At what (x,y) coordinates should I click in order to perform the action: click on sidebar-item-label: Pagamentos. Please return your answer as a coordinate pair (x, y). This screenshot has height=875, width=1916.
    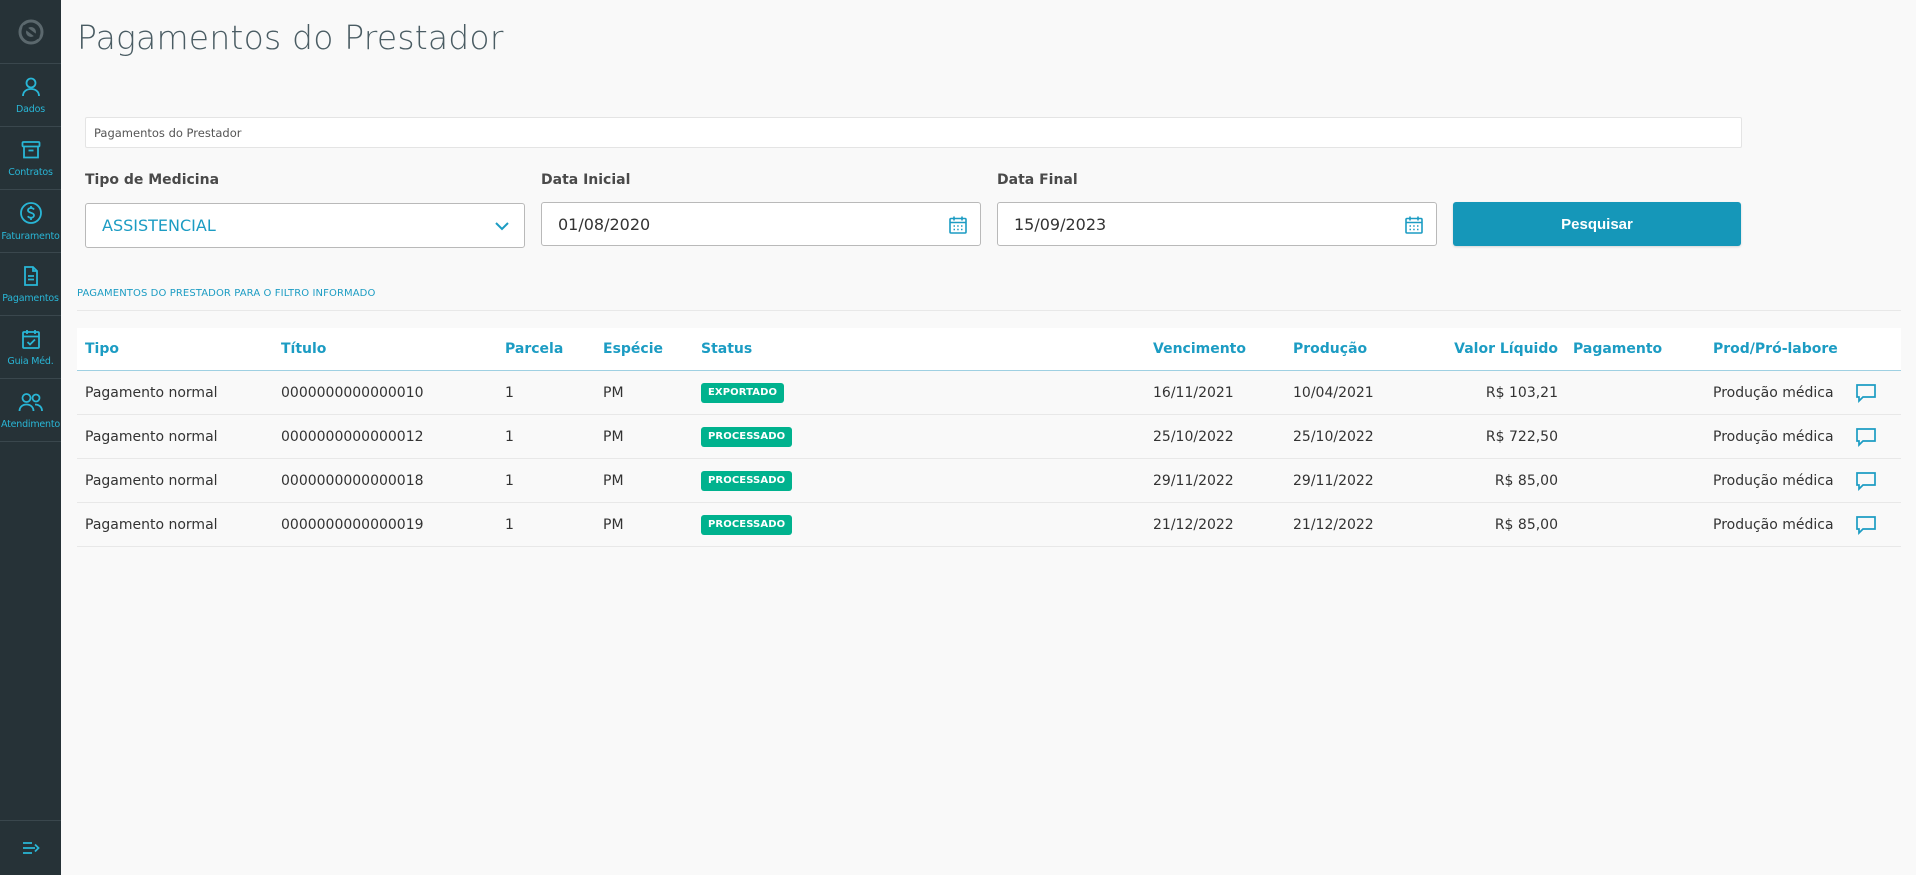
    Looking at the image, I should click on (30, 298).